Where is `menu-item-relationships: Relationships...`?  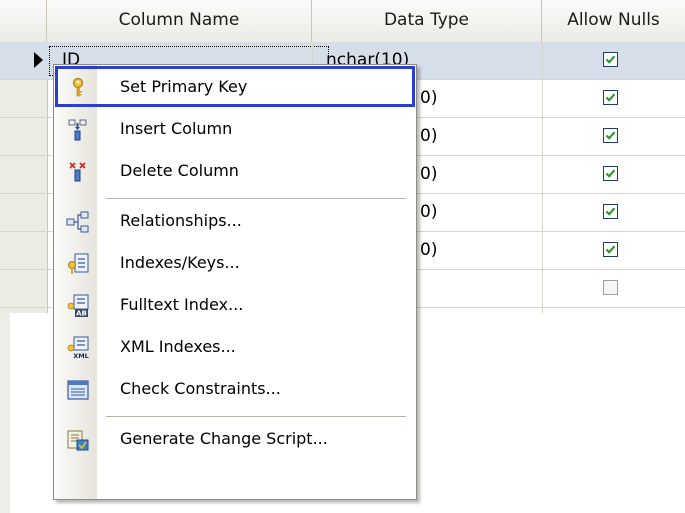
menu-item-relationships: Relationships... is located at coordinates (234, 221).